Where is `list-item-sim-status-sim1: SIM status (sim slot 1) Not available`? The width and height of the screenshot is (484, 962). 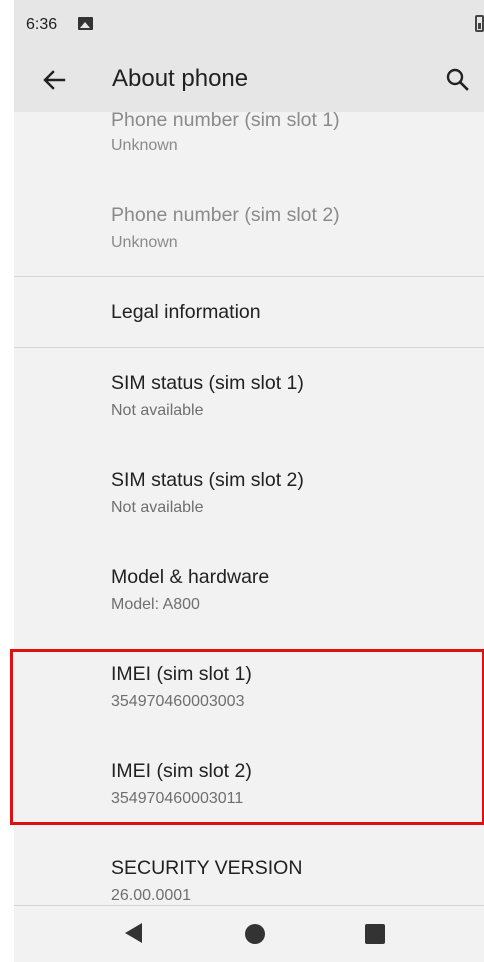
list-item-sim-status-sim1: SIM status (sim slot 1) Not available is located at coordinates (249, 396).